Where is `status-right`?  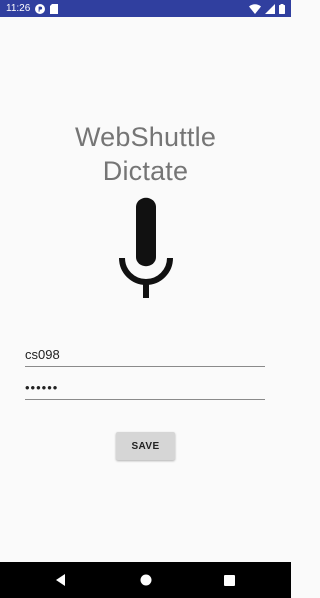 status-right is located at coordinates (270, 8).